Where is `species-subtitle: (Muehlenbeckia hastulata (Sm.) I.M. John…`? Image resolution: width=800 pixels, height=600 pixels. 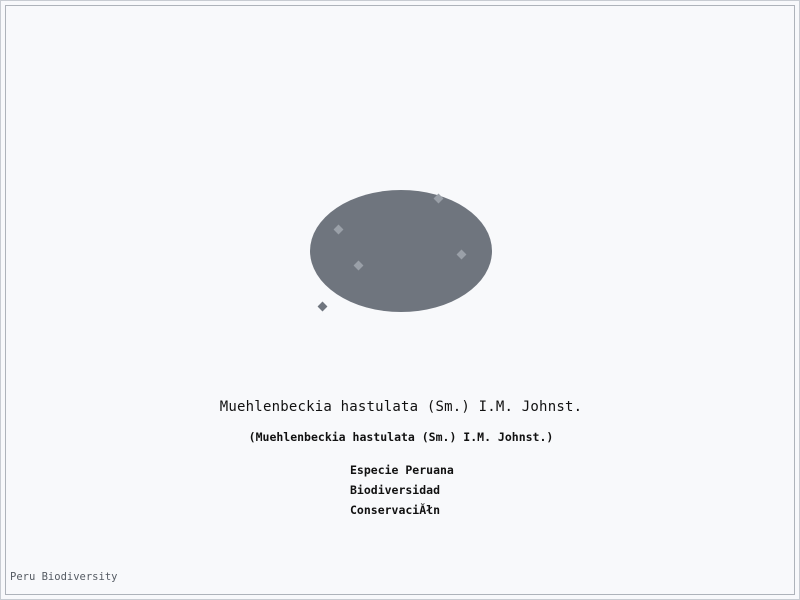
species-subtitle: (Muehlenbeckia hastulata (Sm.) I.M. John… is located at coordinates (401, 437).